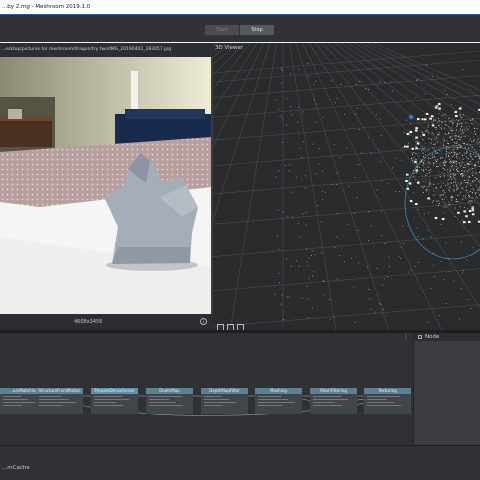 This screenshot has width=480, height=480. I want to click on graph-node: Texturing, so click(387, 401).